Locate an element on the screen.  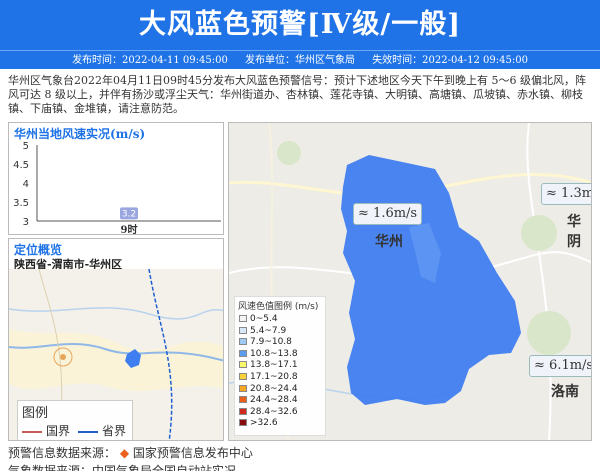
bar-value-label: 3.2 is located at coordinates (129, 214).